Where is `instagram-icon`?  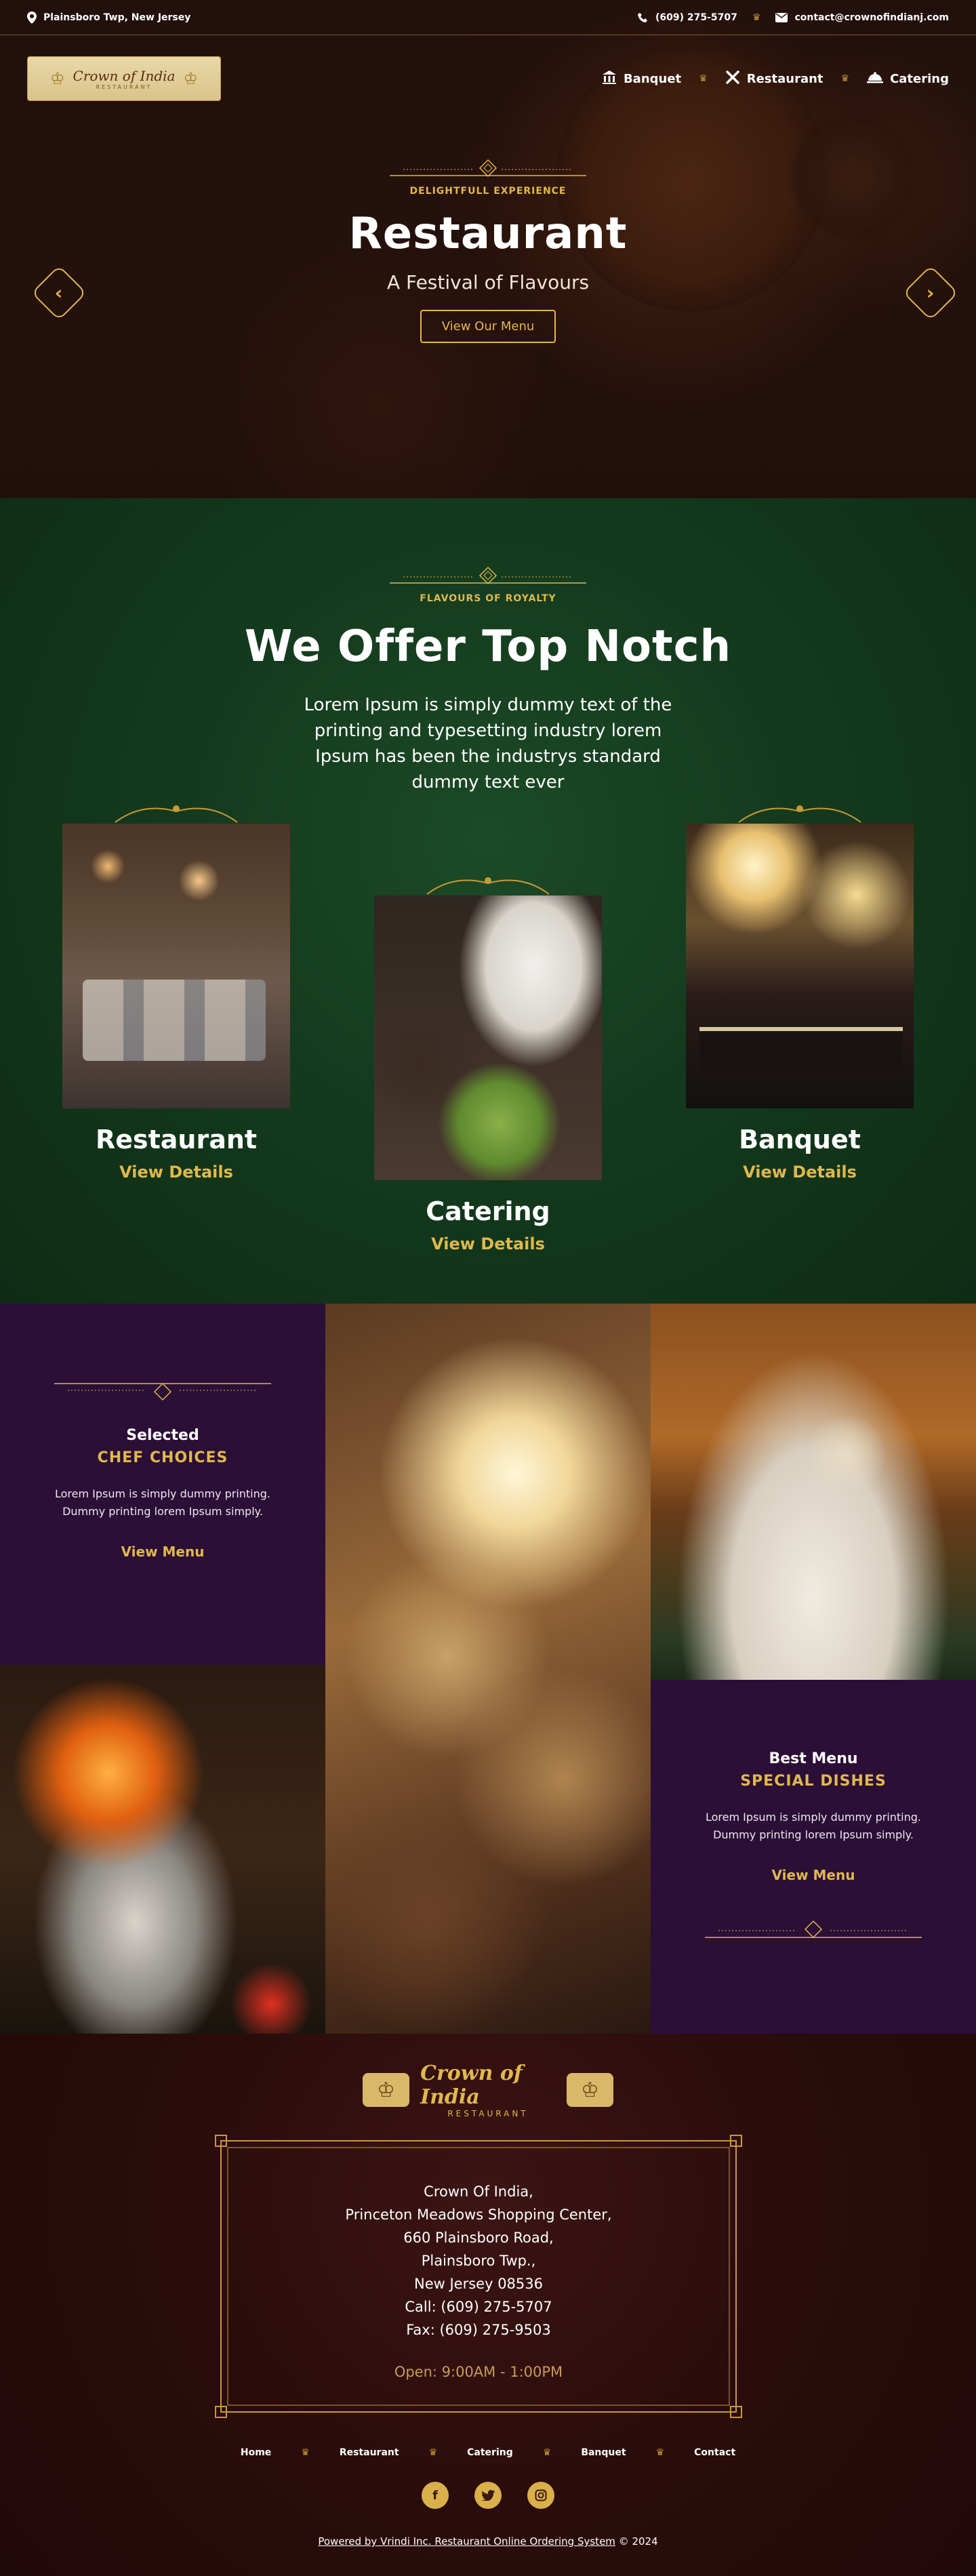 instagram-icon is located at coordinates (540, 2495).